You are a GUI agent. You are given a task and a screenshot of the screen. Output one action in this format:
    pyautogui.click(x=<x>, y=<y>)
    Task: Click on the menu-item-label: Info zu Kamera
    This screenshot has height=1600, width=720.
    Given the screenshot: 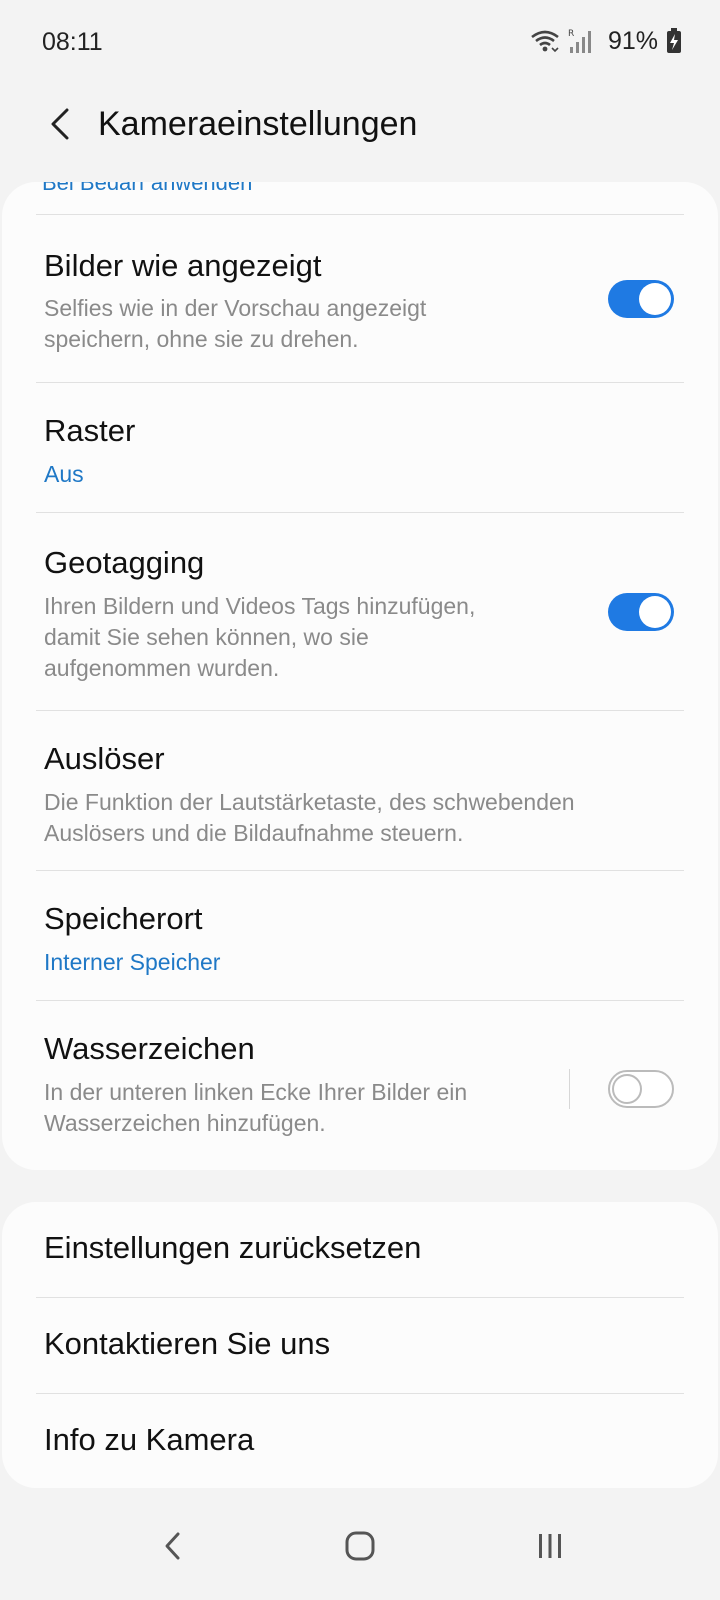 What is the action you would take?
    pyautogui.click(x=149, y=1439)
    